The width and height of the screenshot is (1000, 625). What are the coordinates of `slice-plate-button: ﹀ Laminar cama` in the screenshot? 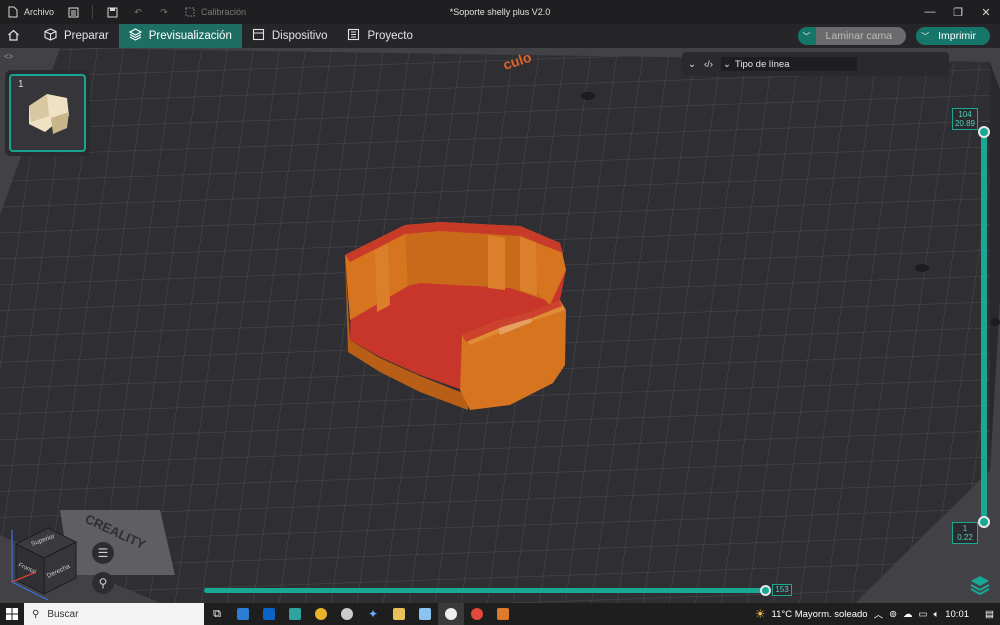 It's located at (852, 36).